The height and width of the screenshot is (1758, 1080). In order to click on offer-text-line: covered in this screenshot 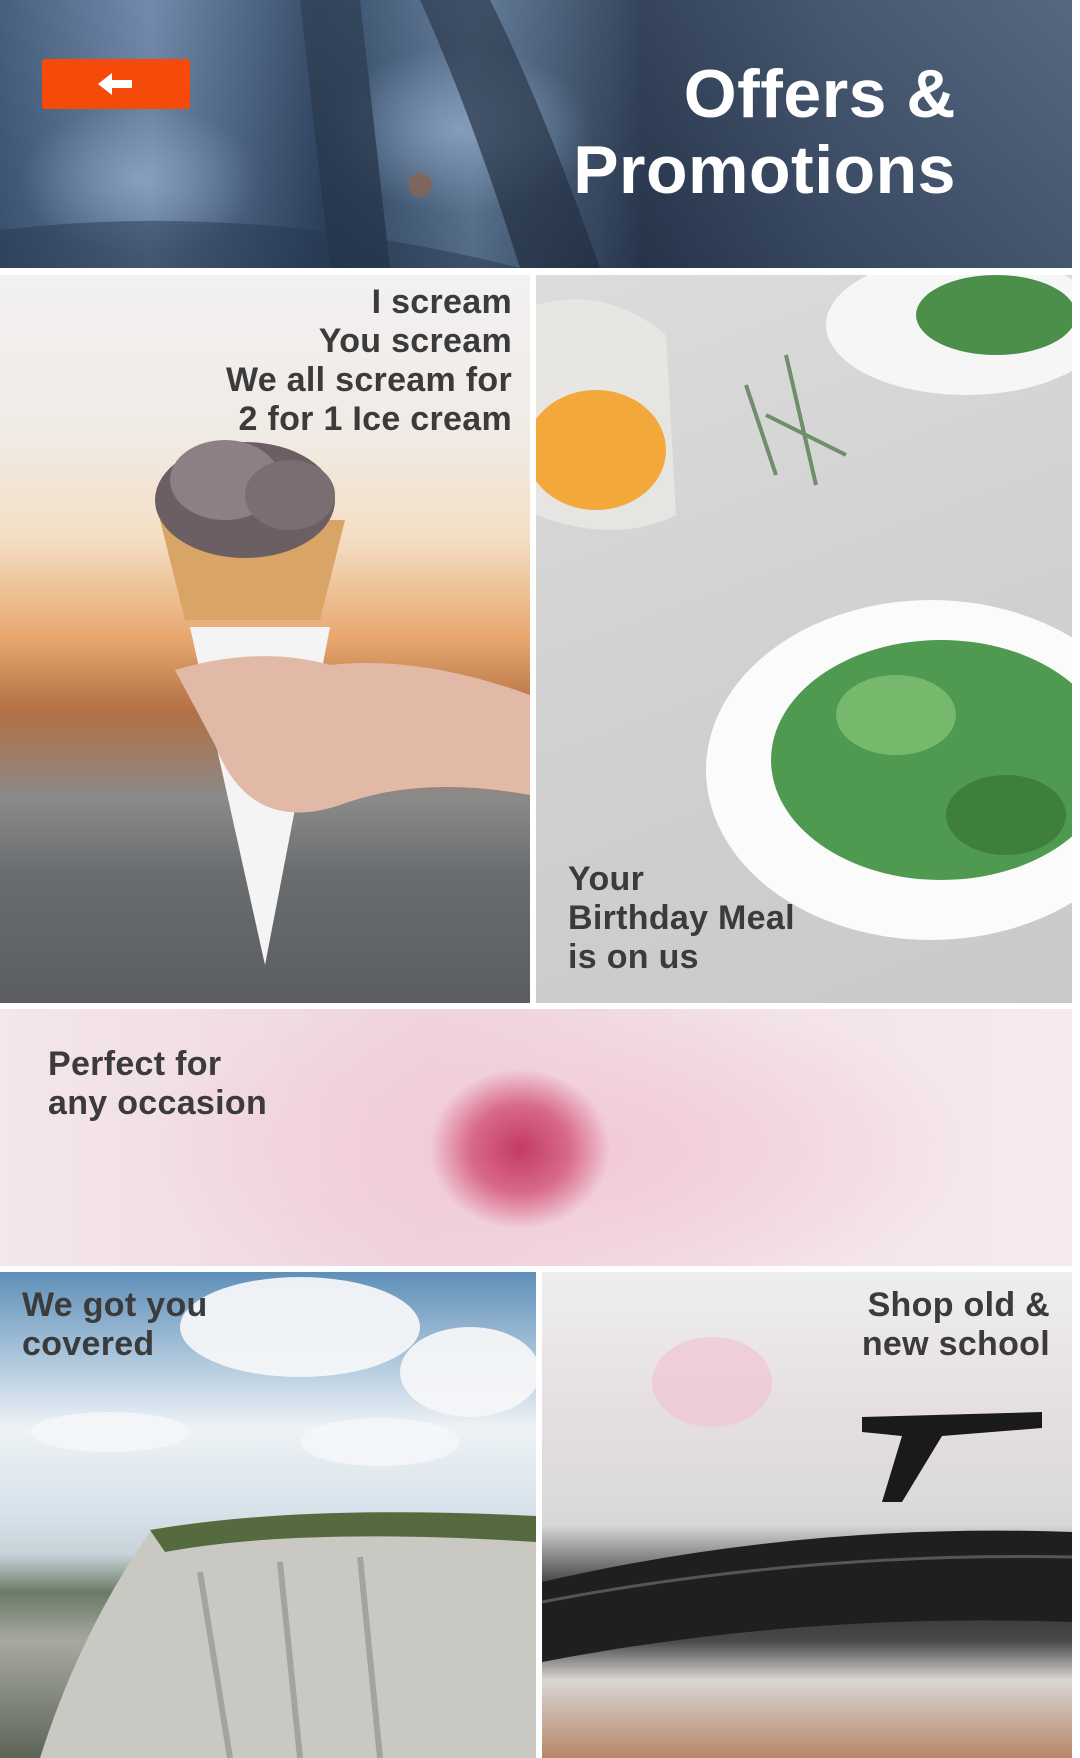, I will do `click(88, 1344)`.